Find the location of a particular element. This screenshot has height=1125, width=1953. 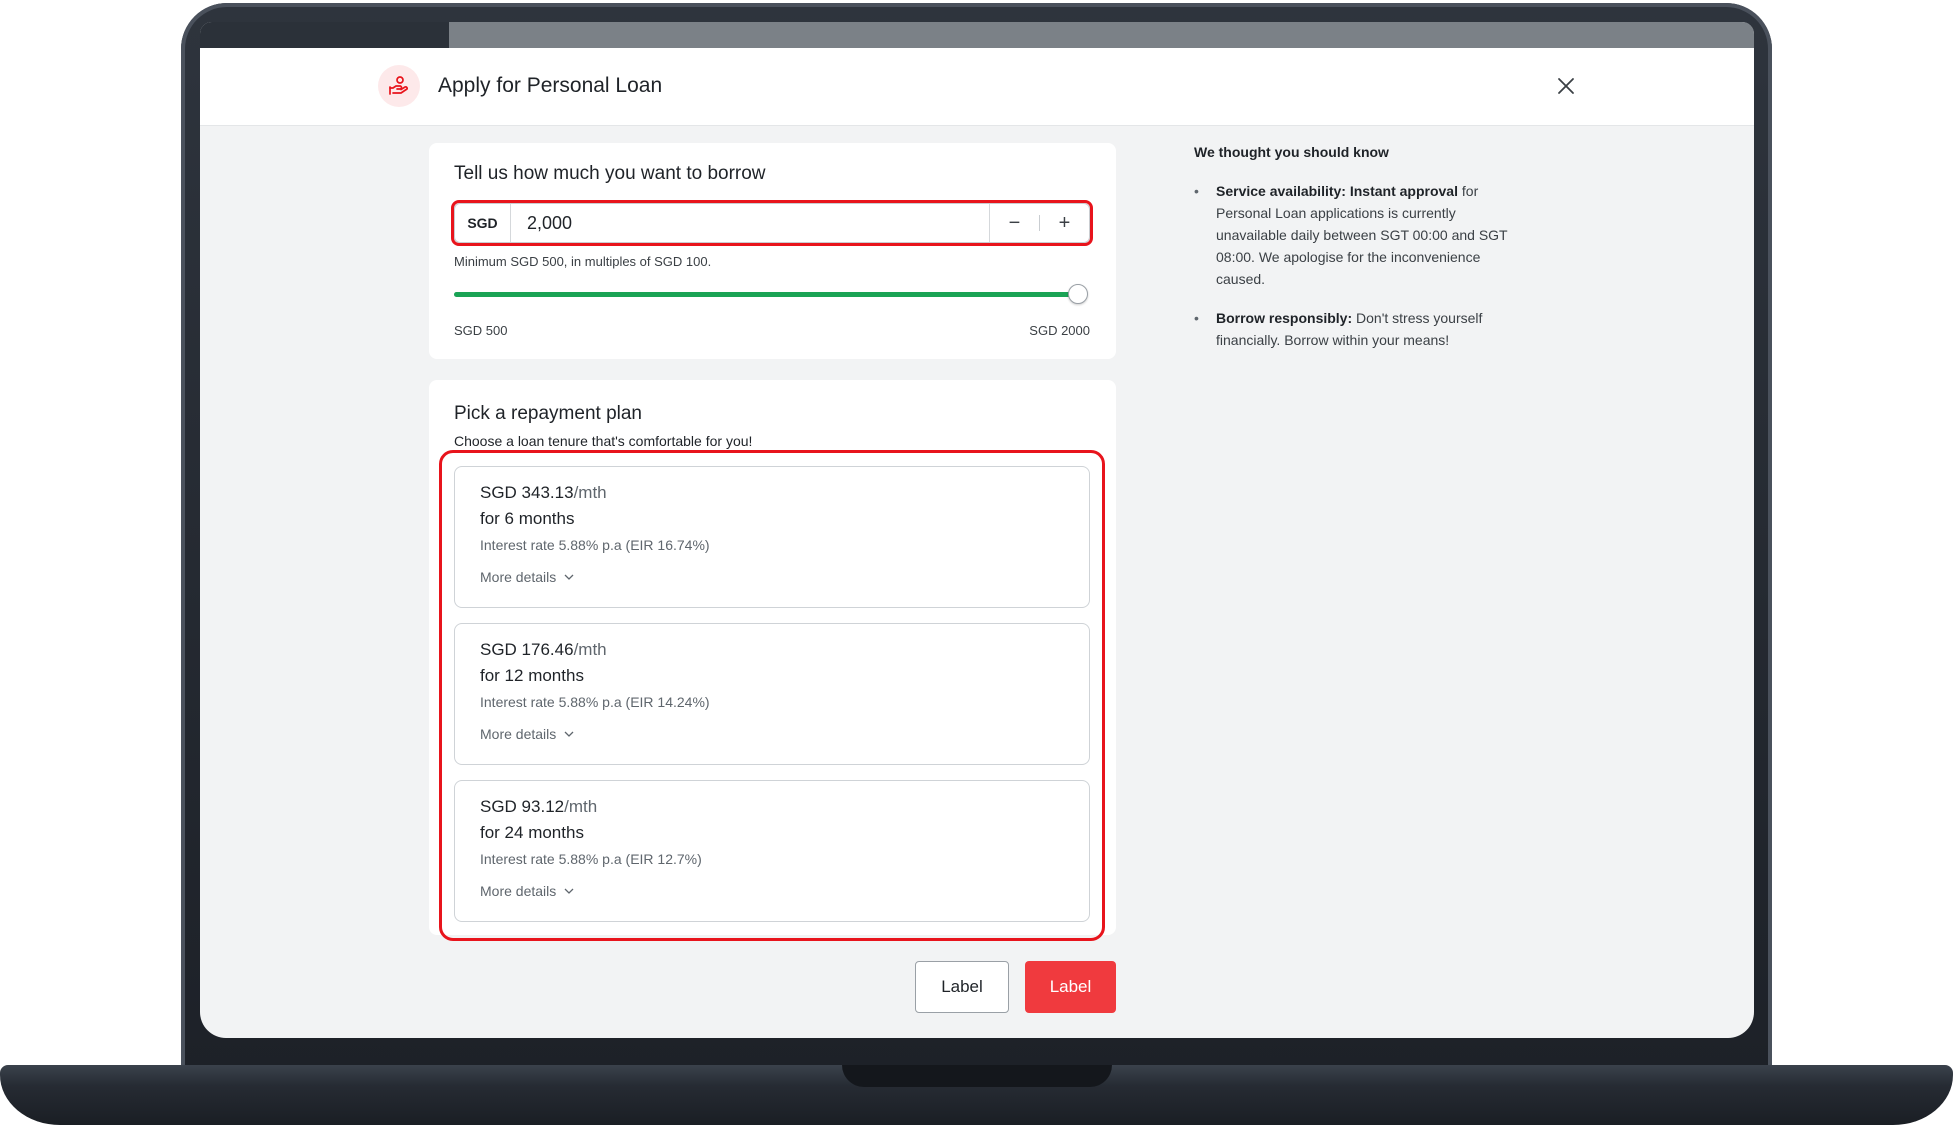

slider-thumb is located at coordinates (1078, 294).